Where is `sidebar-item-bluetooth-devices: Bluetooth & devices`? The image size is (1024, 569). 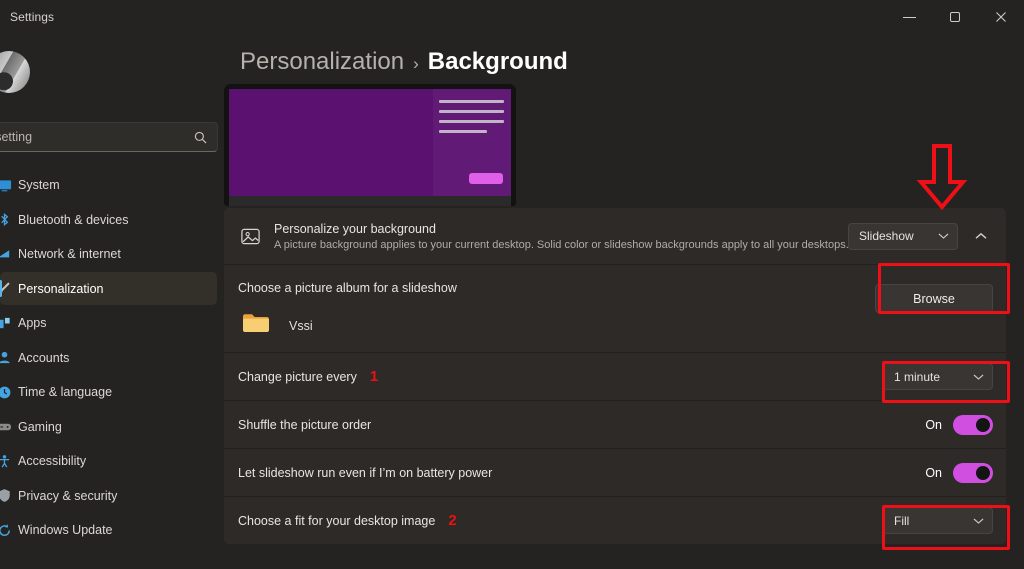 sidebar-item-bluetooth-devices: Bluetooth & devices is located at coordinates (108, 219).